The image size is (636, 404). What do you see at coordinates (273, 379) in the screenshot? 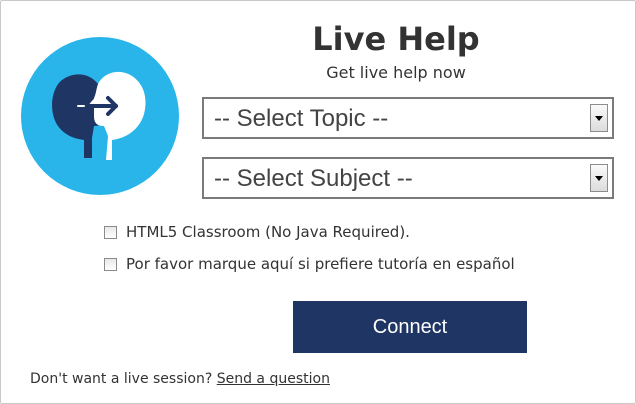
I see `send-question-link: Send a question` at bounding box center [273, 379].